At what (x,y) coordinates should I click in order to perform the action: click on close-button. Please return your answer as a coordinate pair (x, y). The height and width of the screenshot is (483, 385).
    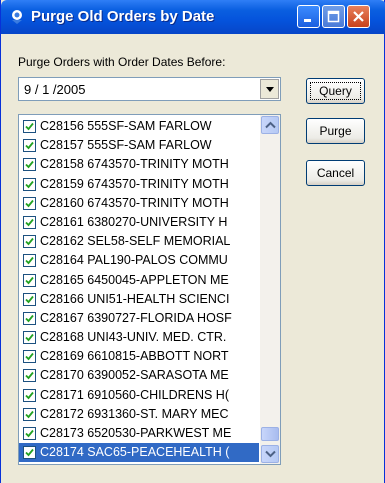
    Looking at the image, I should click on (358, 16).